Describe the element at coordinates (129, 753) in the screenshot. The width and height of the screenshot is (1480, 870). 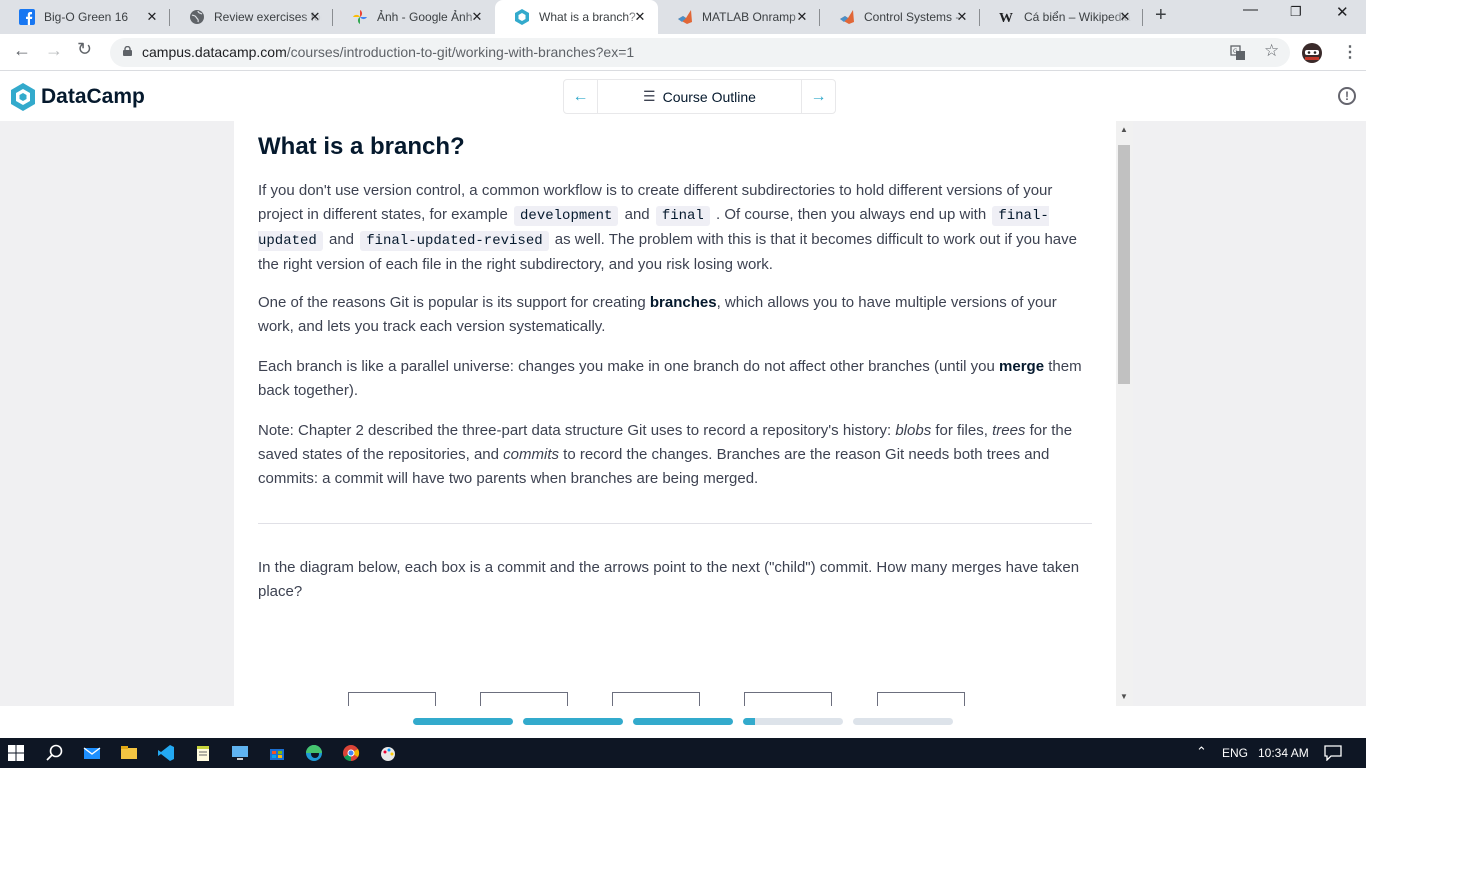
I see `file-explorer-icon` at that location.